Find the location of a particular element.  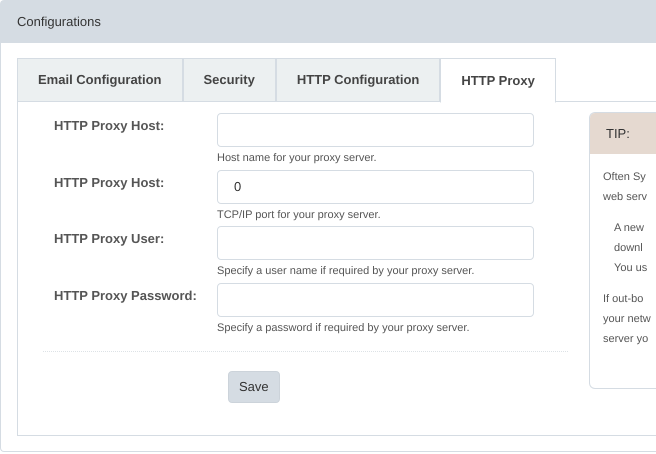

tip-text: A new is located at coordinates (629, 228).